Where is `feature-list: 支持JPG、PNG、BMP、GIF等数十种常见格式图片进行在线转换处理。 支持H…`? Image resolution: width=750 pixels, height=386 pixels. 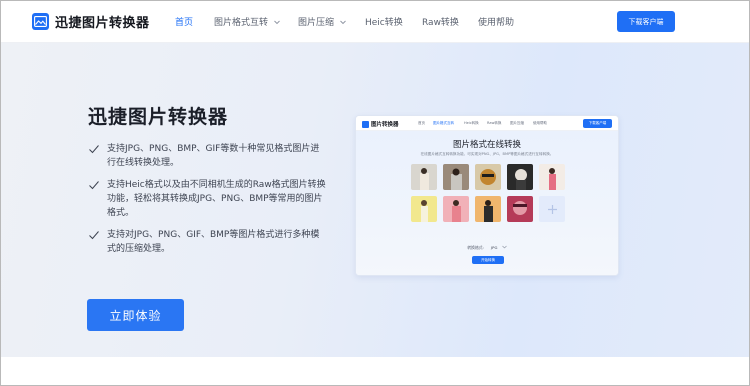
feature-list: 支持JPG、PNG、BMP、GIF等数十种常见格式图片进行在线转换处理。 支持H… is located at coordinates (208, 203).